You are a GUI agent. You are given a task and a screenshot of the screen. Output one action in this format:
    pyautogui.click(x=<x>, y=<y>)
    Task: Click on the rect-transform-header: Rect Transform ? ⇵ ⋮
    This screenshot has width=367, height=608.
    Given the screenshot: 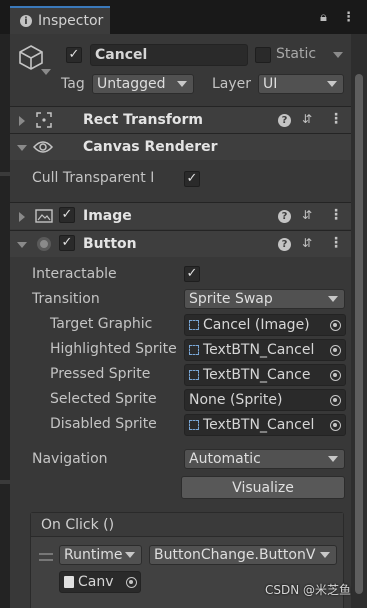 What is the action you would take?
    pyautogui.click(x=180, y=119)
    